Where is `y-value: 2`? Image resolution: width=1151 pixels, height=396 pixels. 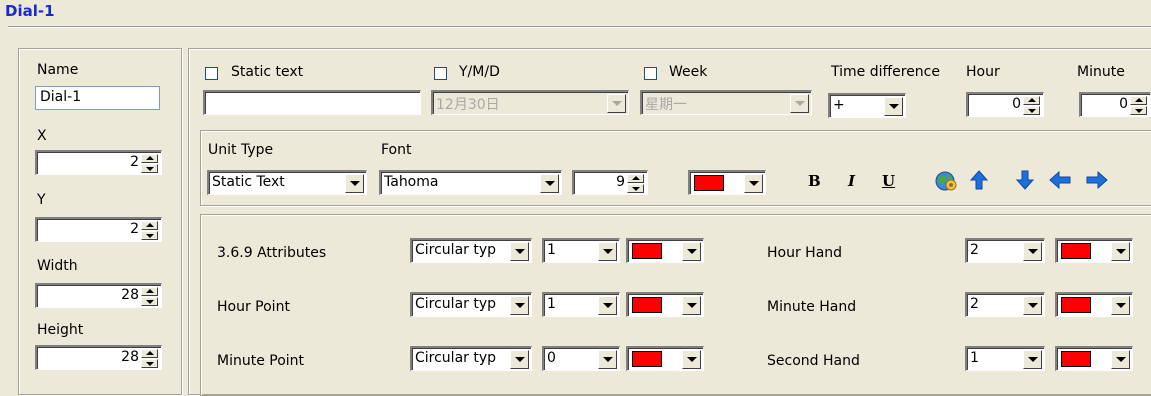
y-value: 2 is located at coordinates (134, 229).